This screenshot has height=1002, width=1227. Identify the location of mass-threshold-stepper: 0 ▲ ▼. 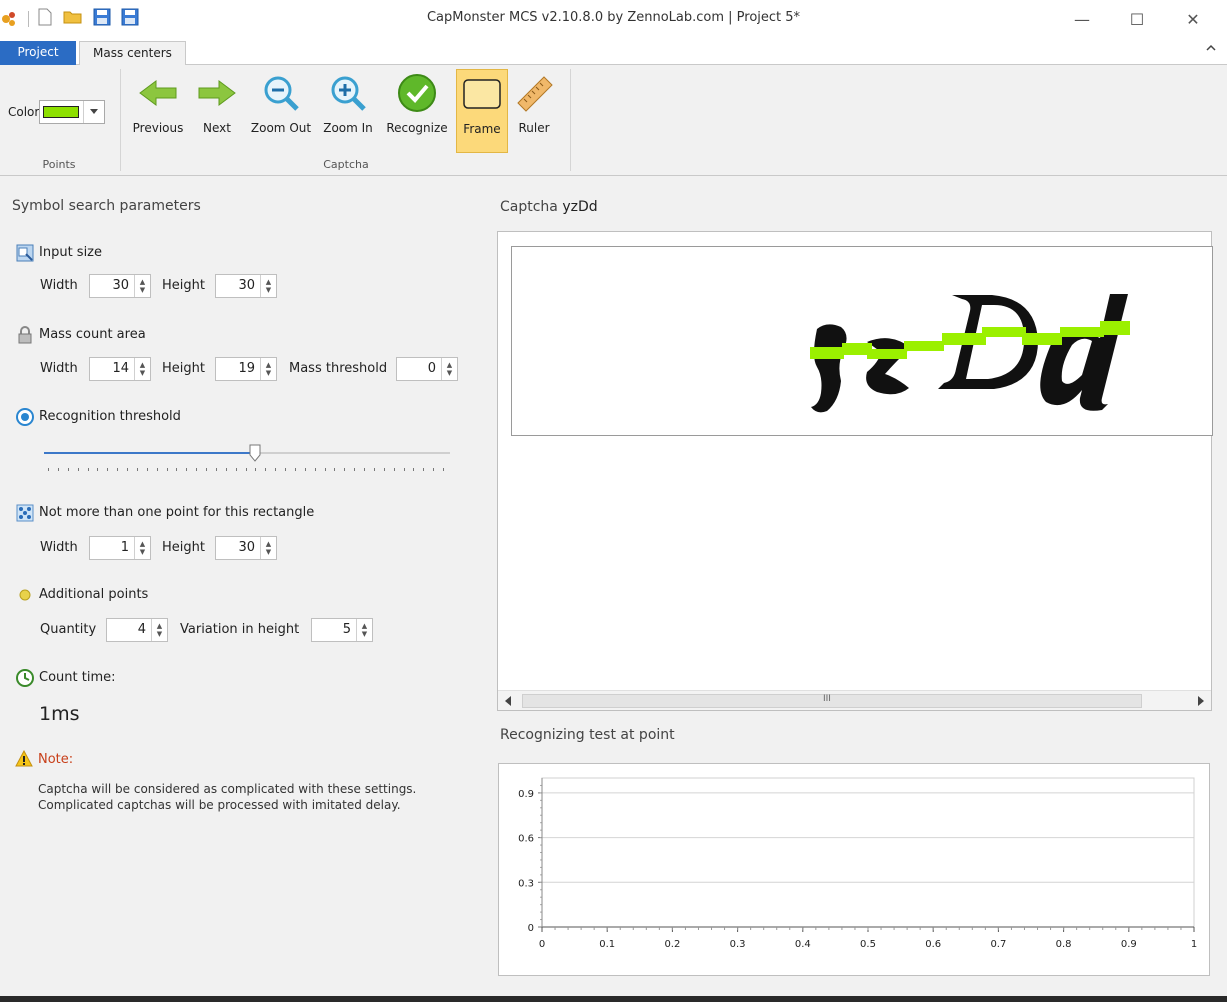
(427, 369).